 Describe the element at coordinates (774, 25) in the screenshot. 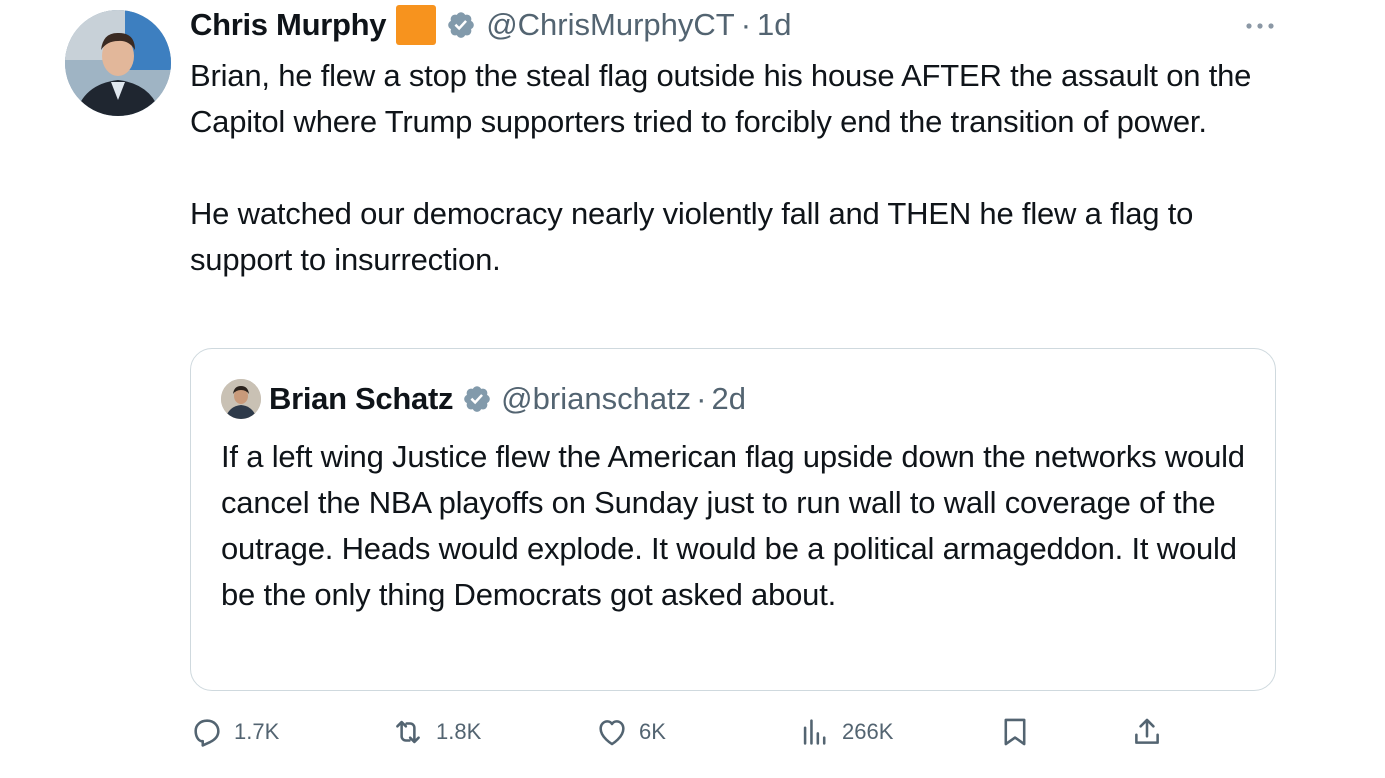

I see `tweet-timestamp: 1d` at that location.